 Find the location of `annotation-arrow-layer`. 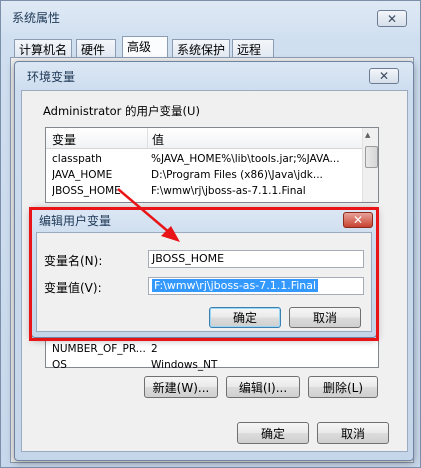

annotation-arrow-layer is located at coordinates (148, 215).